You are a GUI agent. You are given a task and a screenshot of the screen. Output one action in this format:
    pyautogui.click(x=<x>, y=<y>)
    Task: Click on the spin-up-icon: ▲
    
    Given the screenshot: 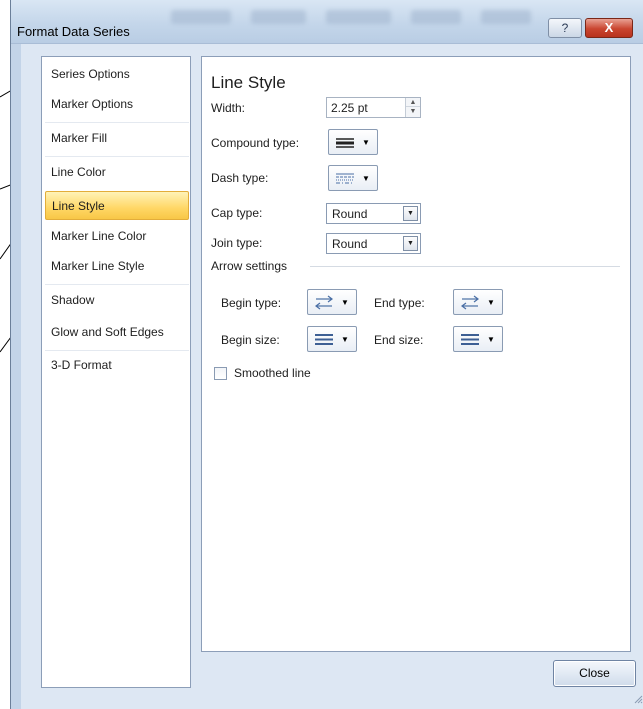 What is the action you would take?
    pyautogui.click(x=413, y=102)
    